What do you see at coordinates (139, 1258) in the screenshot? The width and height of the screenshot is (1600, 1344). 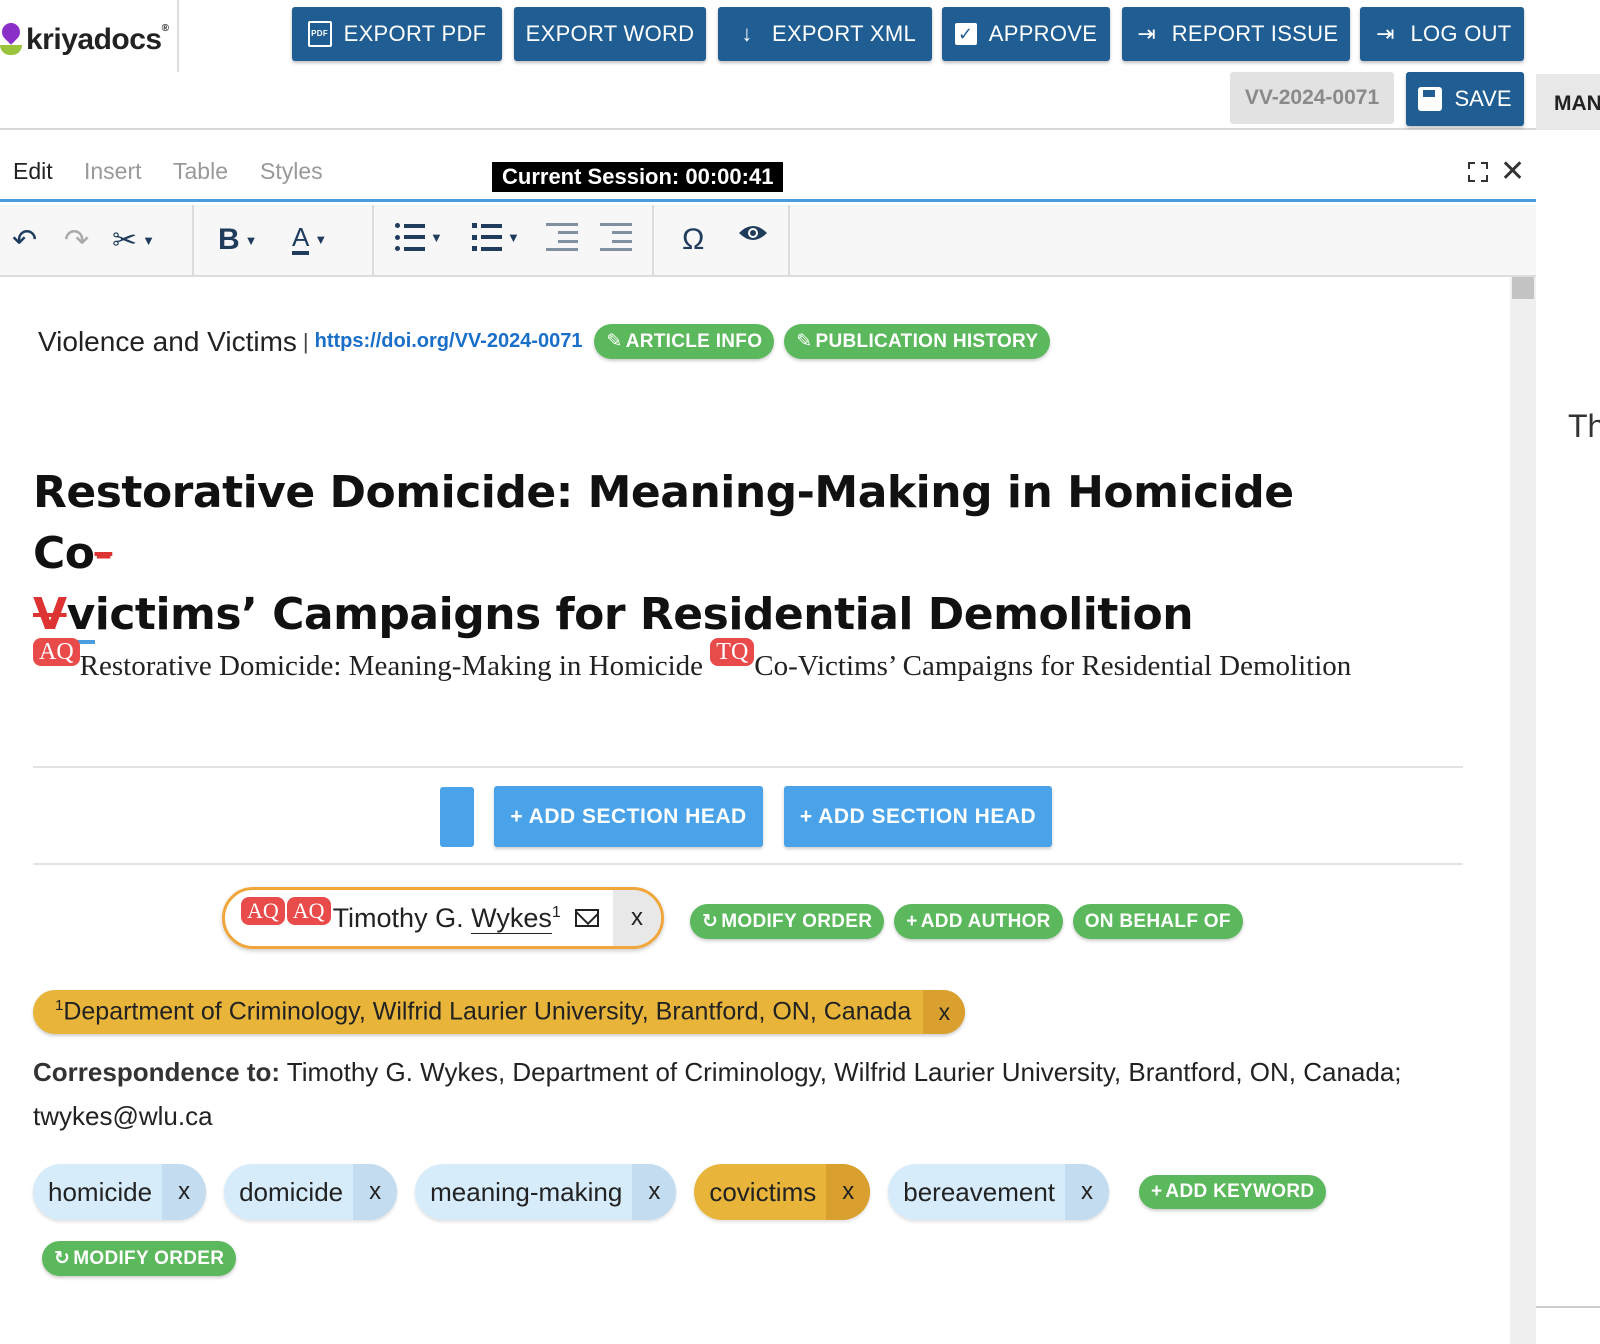 I see `modify-keyword-order-button: ↻ MODIFY ORDER` at bounding box center [139, 1258].